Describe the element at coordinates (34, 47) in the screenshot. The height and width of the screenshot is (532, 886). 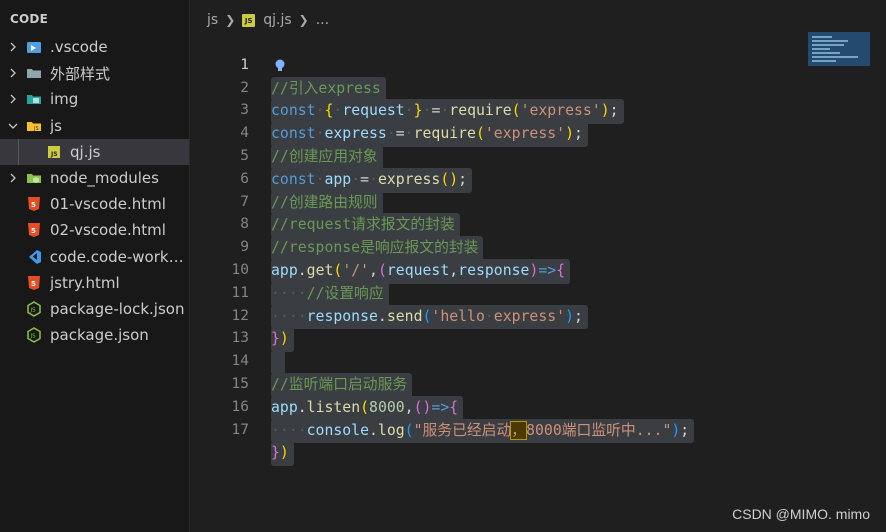
I see `vscode-folder-icon` at that location.